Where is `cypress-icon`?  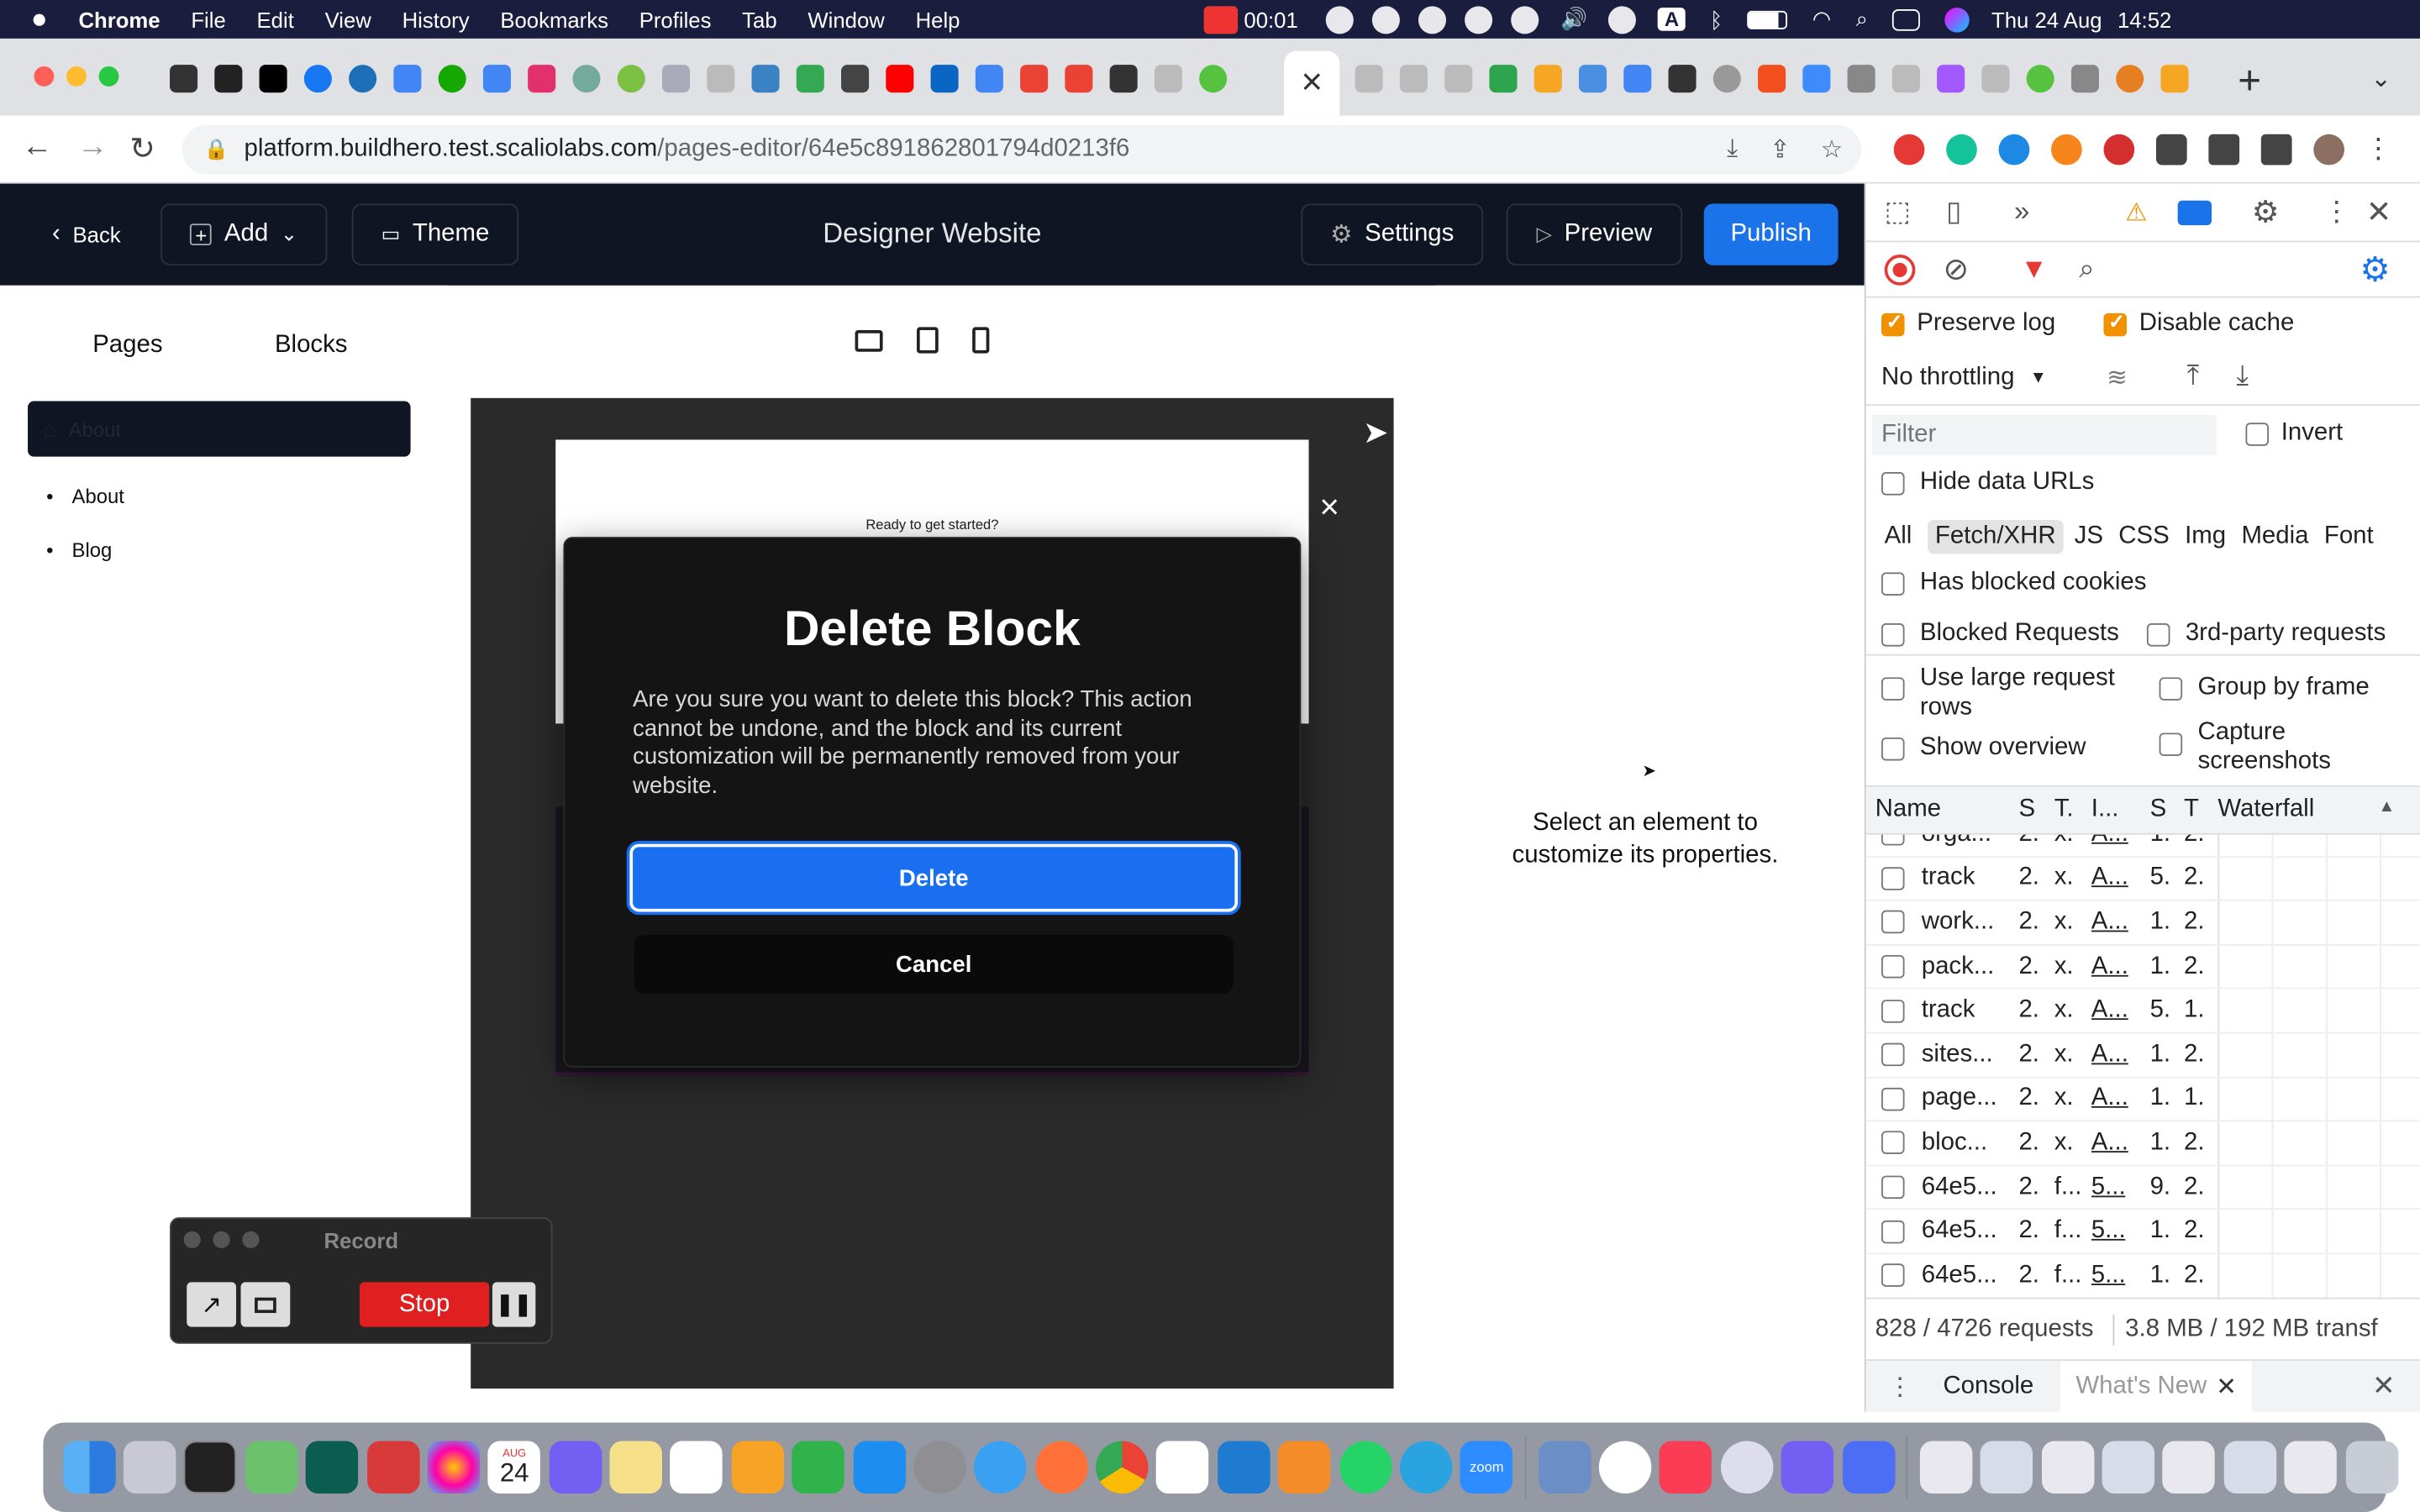
cypress-icon is located at coordinates (1625, 1467).